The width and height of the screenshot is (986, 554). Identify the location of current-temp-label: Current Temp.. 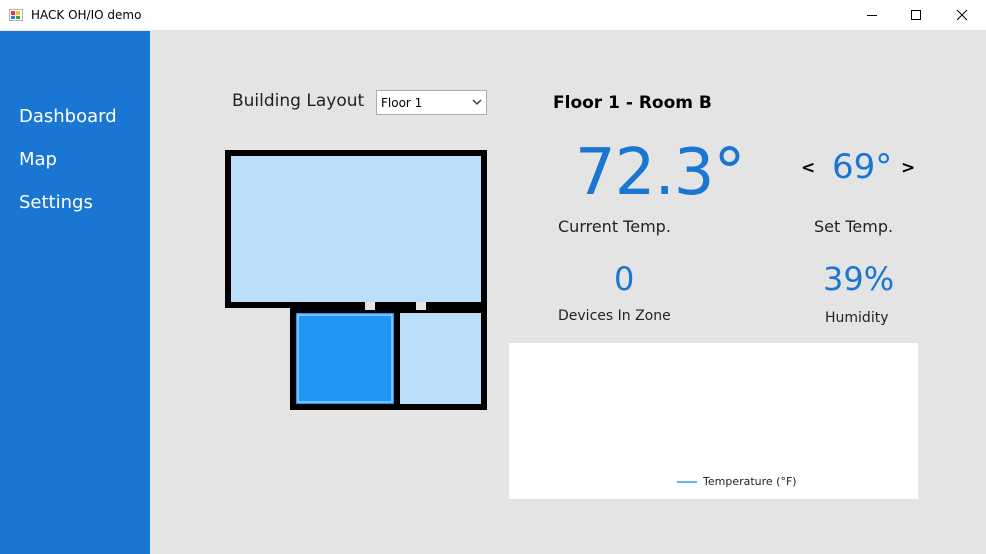
(614, 226).